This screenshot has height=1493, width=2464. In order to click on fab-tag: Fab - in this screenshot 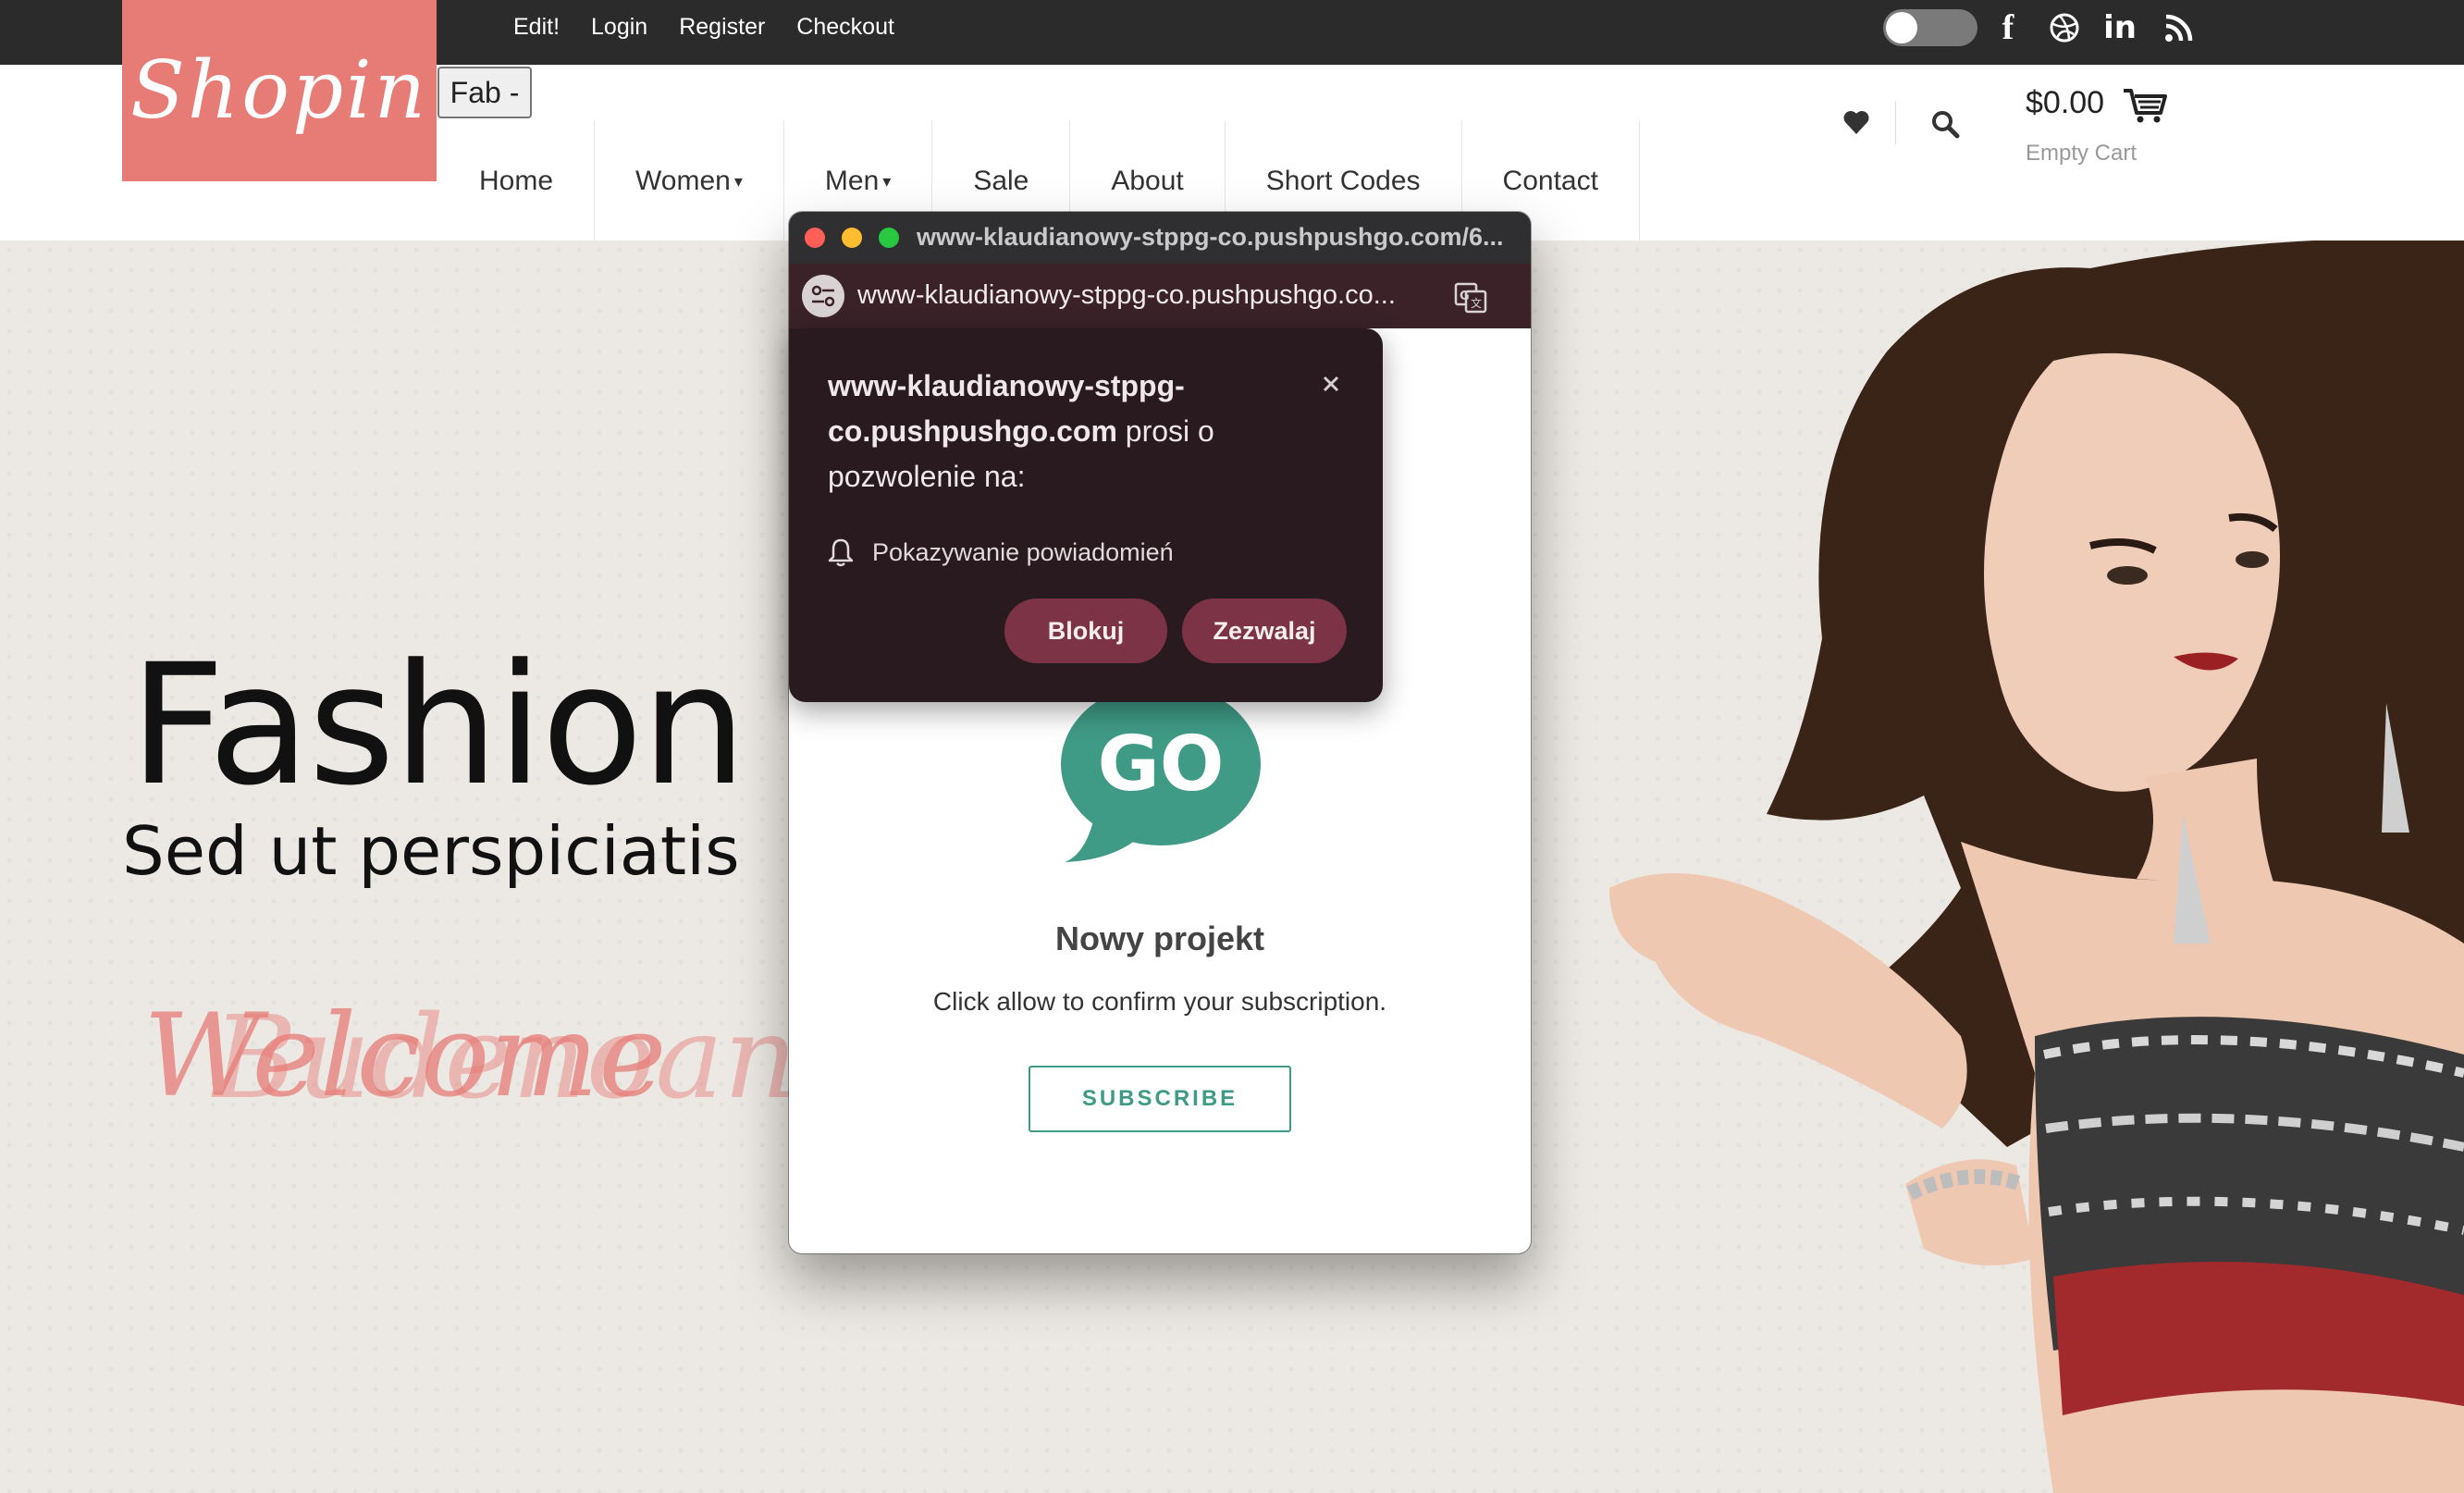, I will do `click(484, 92)`.